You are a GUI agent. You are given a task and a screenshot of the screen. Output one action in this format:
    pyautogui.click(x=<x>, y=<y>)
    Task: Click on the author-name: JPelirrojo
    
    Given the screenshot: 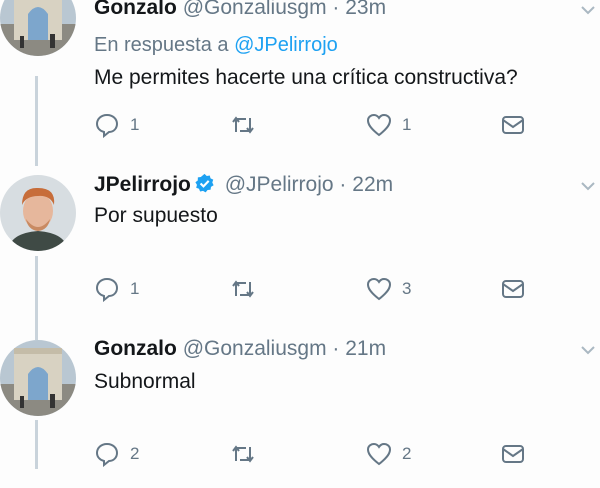 What is the action you would take?
    pyautogui.click(x=142, y=184)
    